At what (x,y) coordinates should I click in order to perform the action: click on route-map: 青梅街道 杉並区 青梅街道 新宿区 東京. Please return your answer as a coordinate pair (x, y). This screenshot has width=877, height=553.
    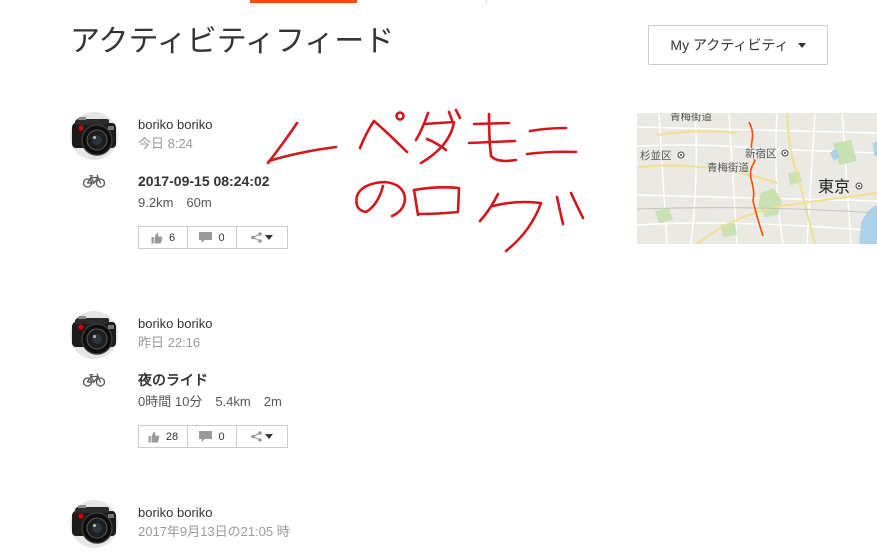
    Looking at the image, I should click on (757, 178).